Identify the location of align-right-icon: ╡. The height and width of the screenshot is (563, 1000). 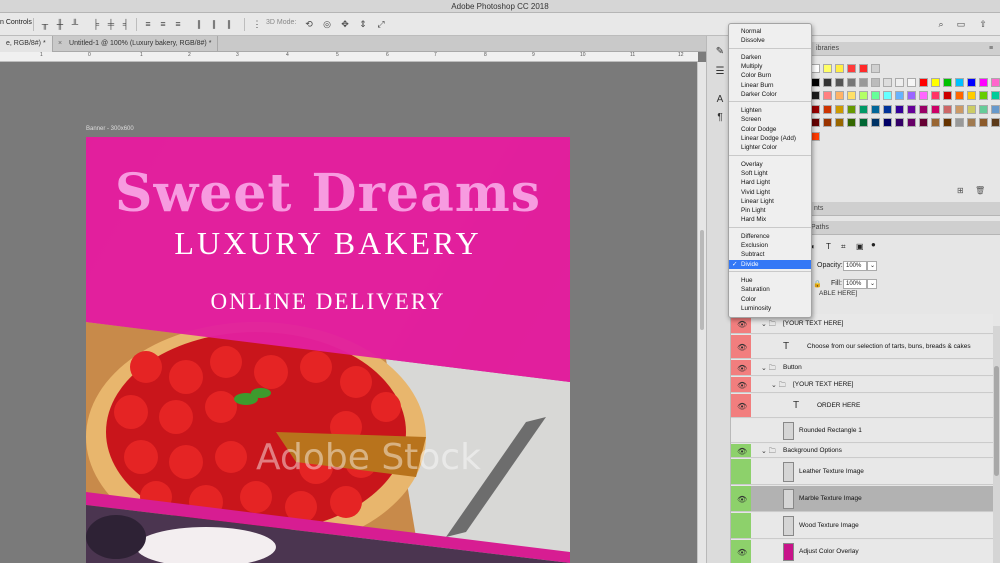
(126, 24).